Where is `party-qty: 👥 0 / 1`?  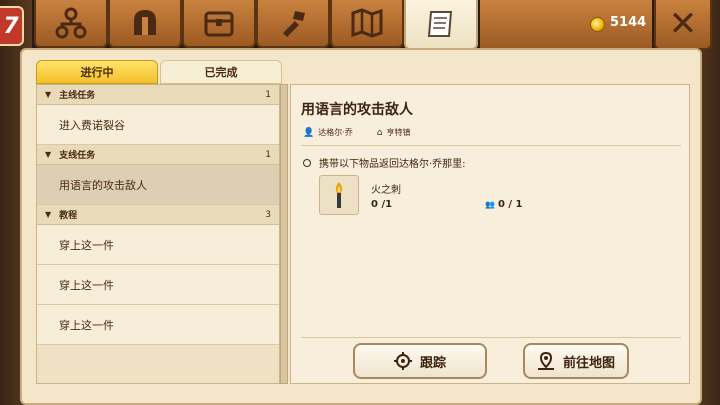
party-qty: 👥 0 / 1 is located at coordinates (504, 204).